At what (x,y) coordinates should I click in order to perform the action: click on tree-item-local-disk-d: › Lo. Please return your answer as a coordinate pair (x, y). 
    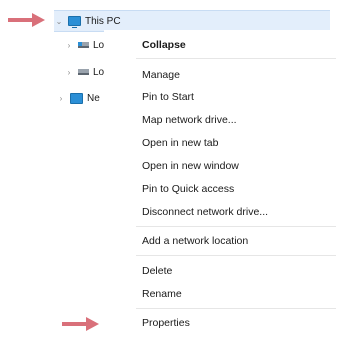
    Looking at the image, I should click on (84, 72).